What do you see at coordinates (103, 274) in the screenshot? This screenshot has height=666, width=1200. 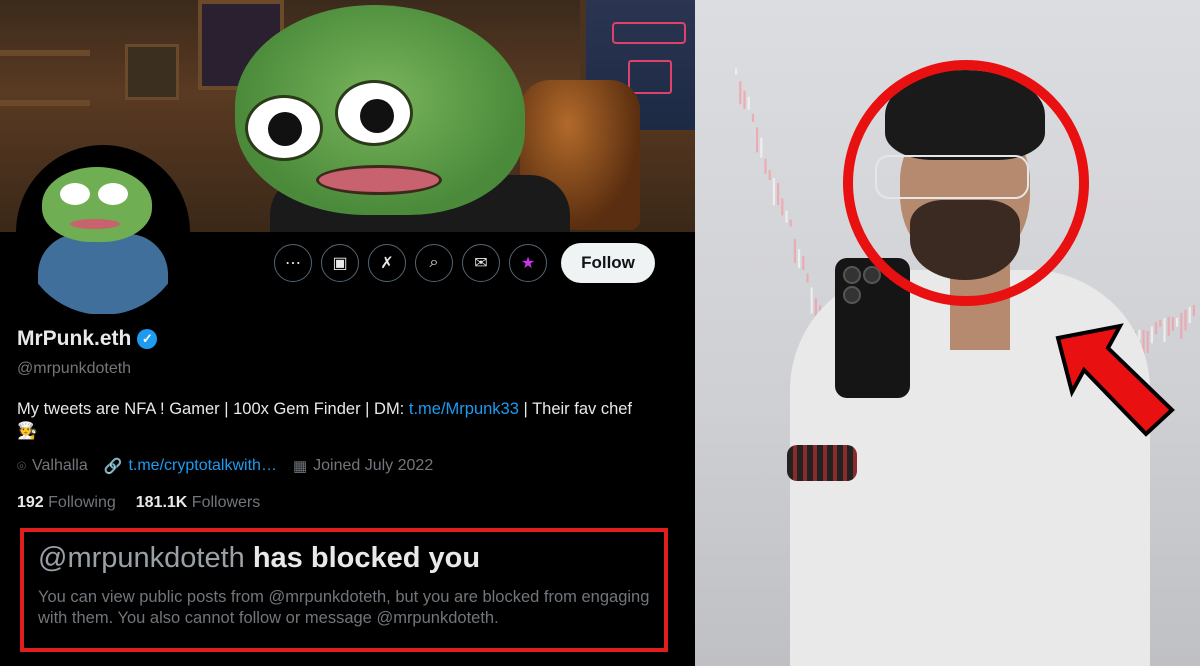 I see `avatar-pepe-body` at bounding box center [103, 274].